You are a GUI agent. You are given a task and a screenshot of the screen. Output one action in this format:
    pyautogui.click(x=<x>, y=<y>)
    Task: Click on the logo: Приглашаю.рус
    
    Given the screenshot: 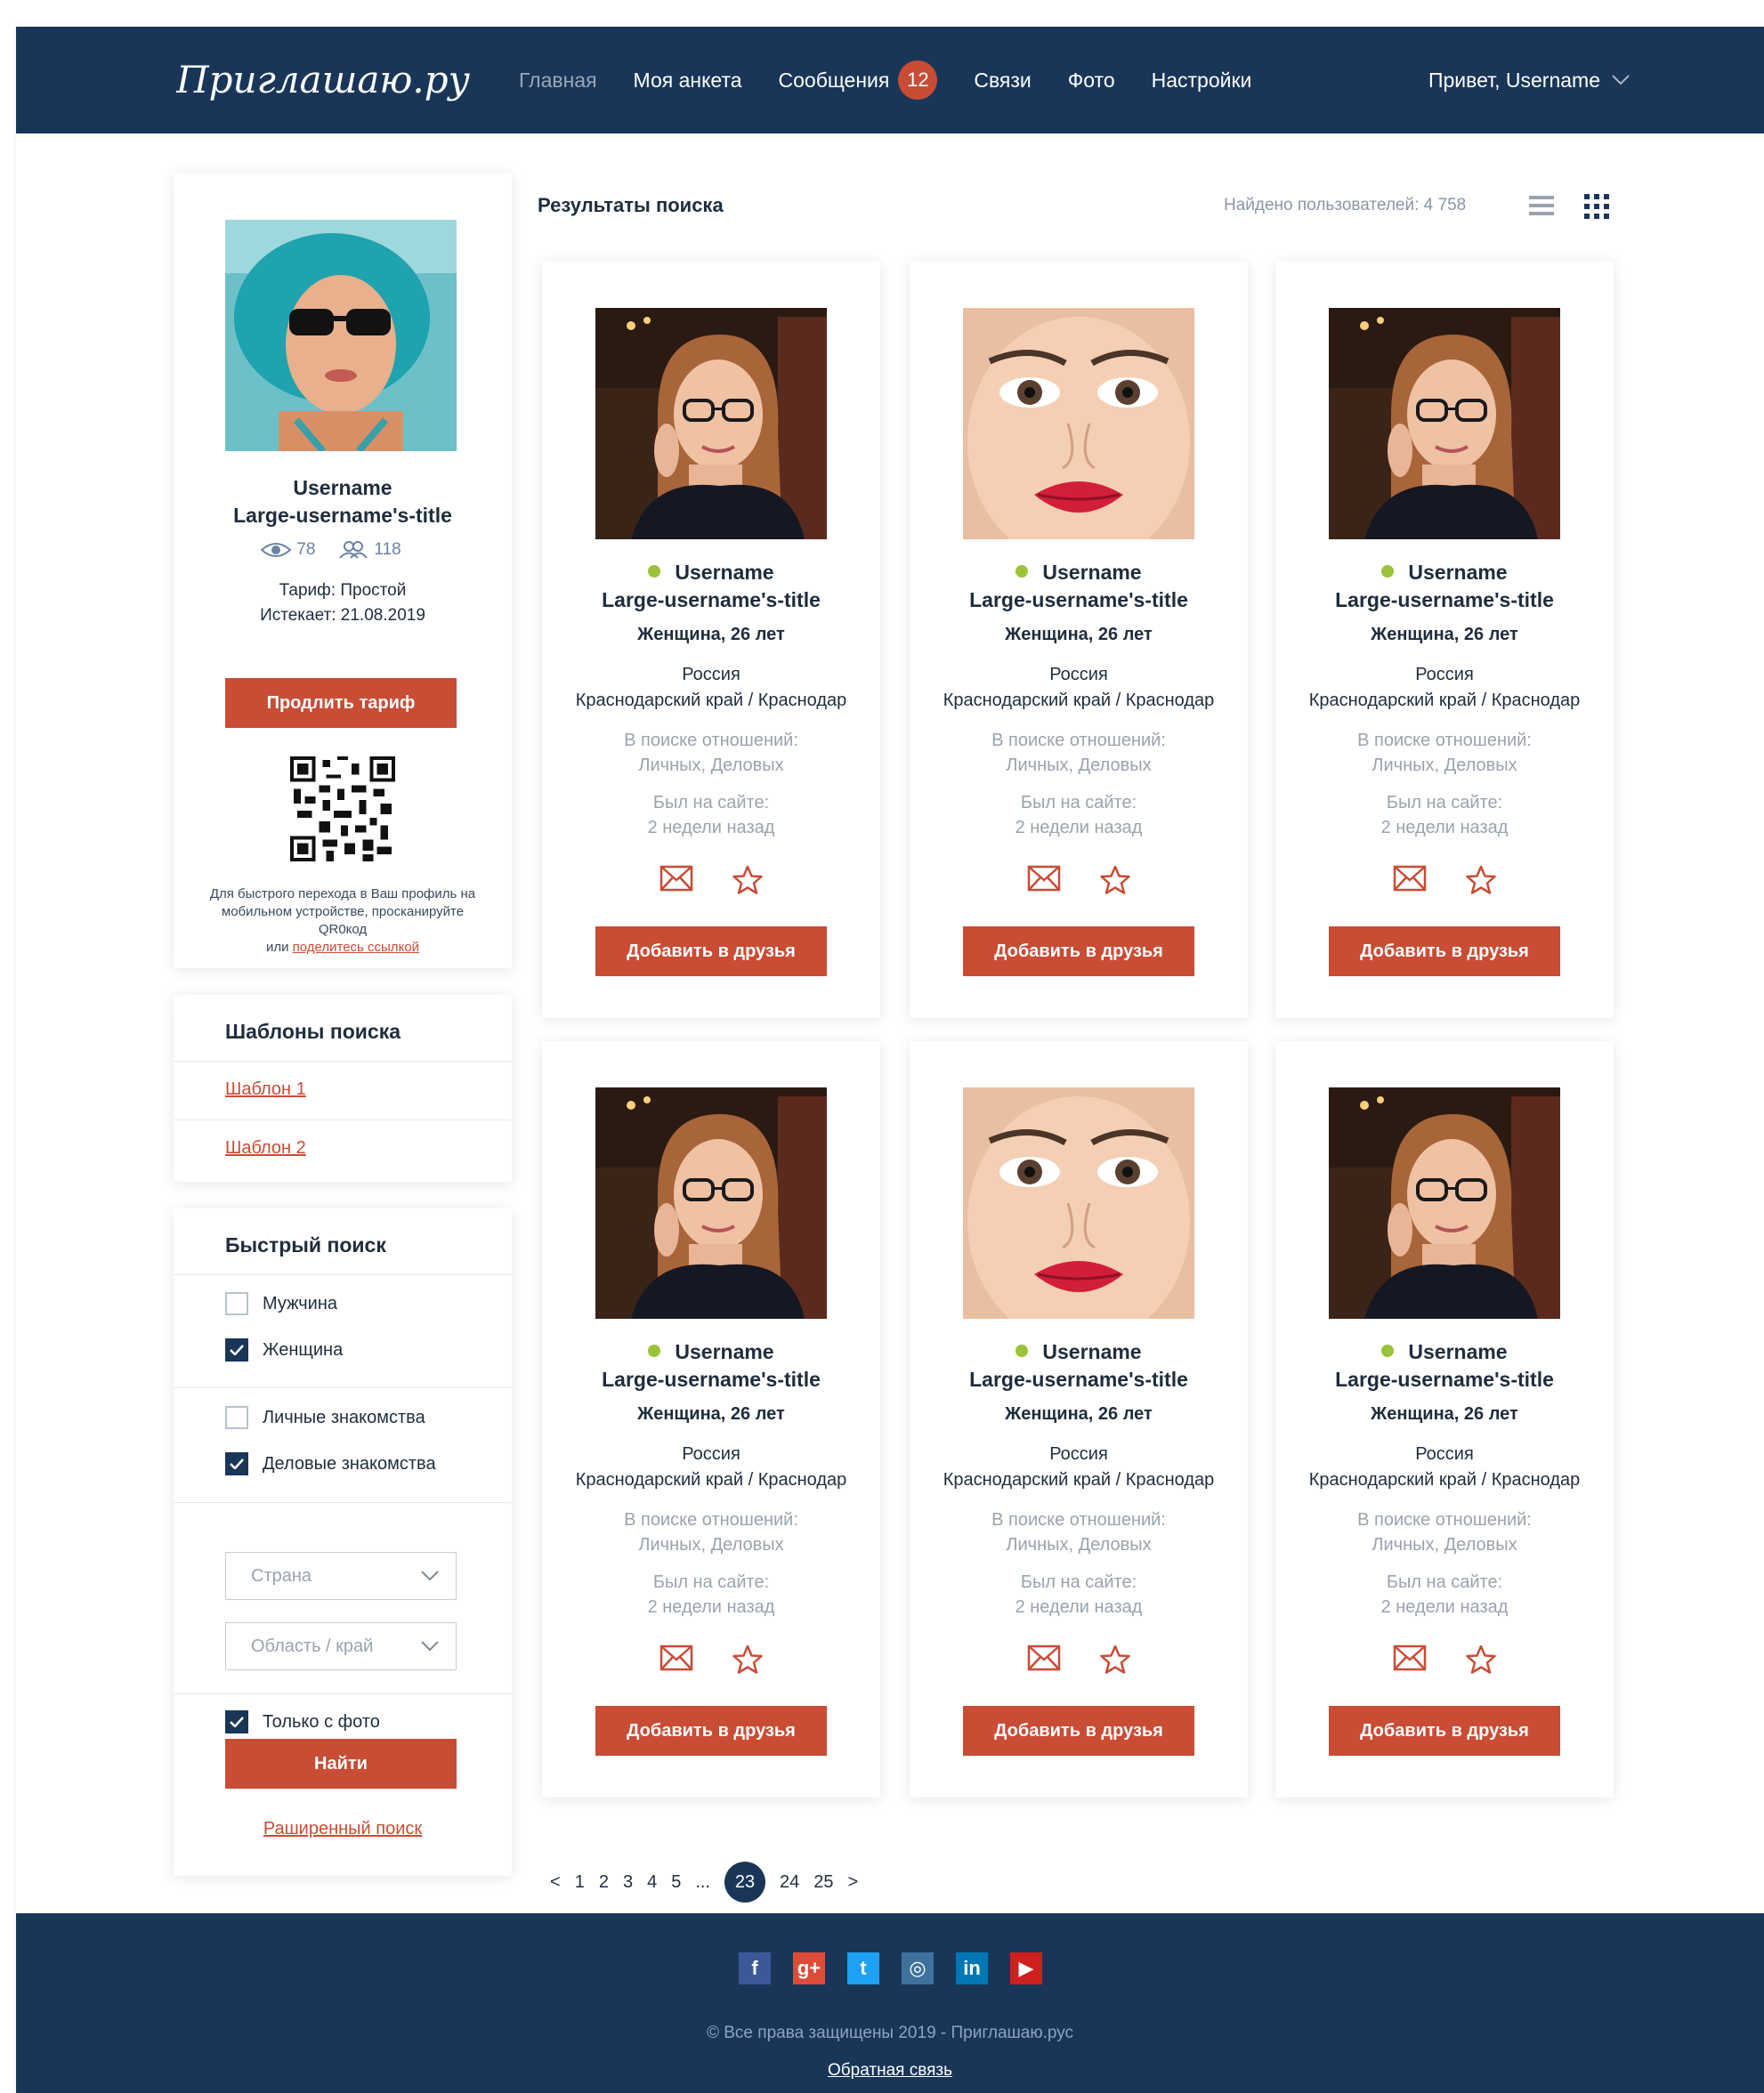 What is the action you would take?
    pyautogui.click(x=323, y=80)
    